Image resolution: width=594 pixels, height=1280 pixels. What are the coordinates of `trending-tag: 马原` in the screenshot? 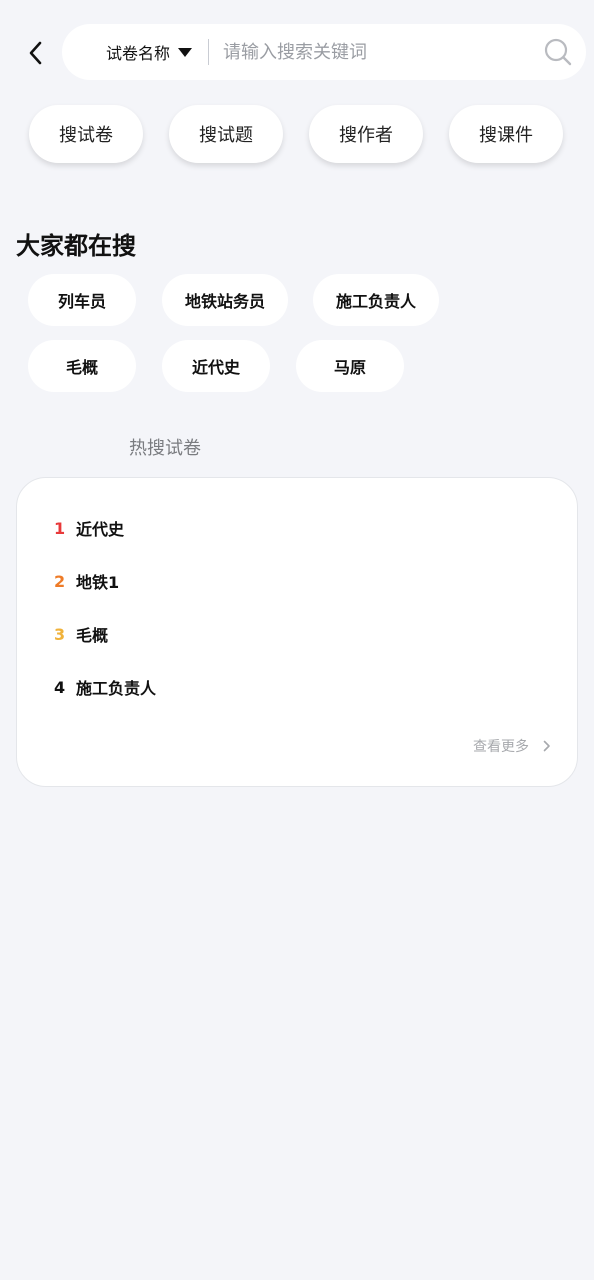 It's located at (350, 366).